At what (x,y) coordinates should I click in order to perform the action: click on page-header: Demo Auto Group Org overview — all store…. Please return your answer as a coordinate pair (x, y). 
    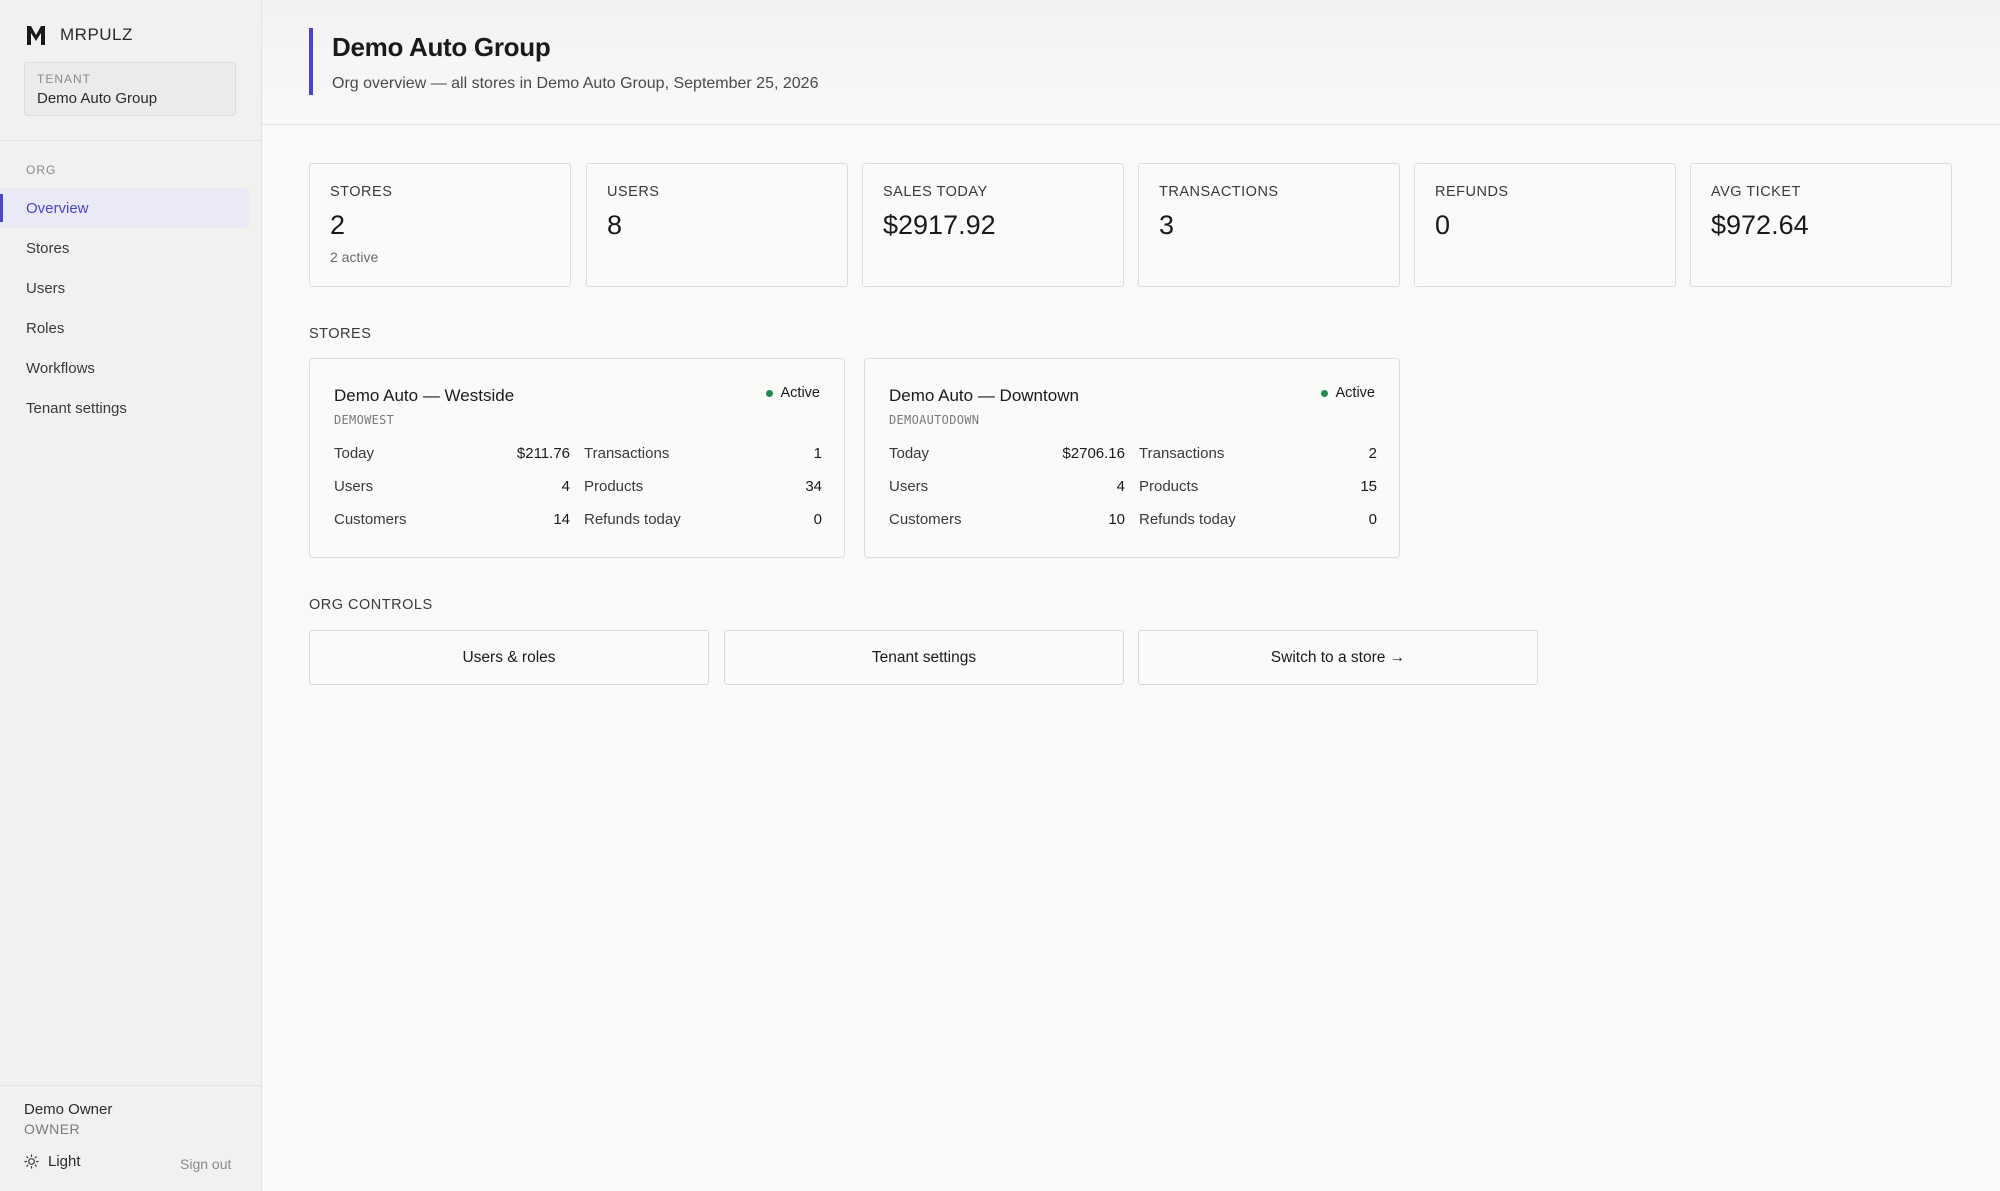
    Looking at the image, I should click on (1131, 62).